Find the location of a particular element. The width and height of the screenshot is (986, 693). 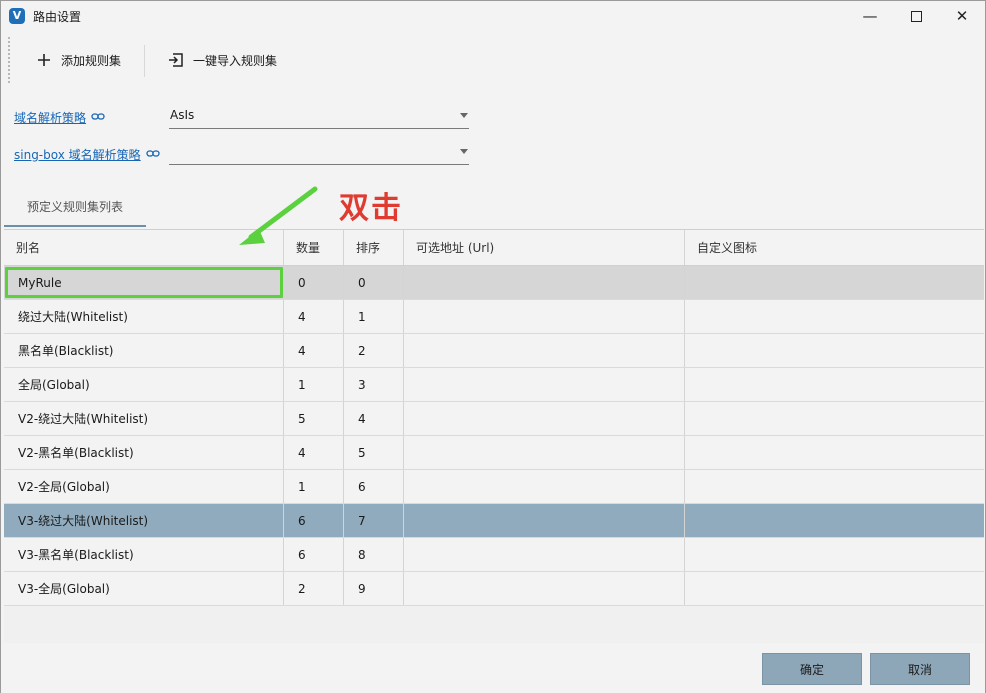

maximize-icon is located at coordinates (916, 16).